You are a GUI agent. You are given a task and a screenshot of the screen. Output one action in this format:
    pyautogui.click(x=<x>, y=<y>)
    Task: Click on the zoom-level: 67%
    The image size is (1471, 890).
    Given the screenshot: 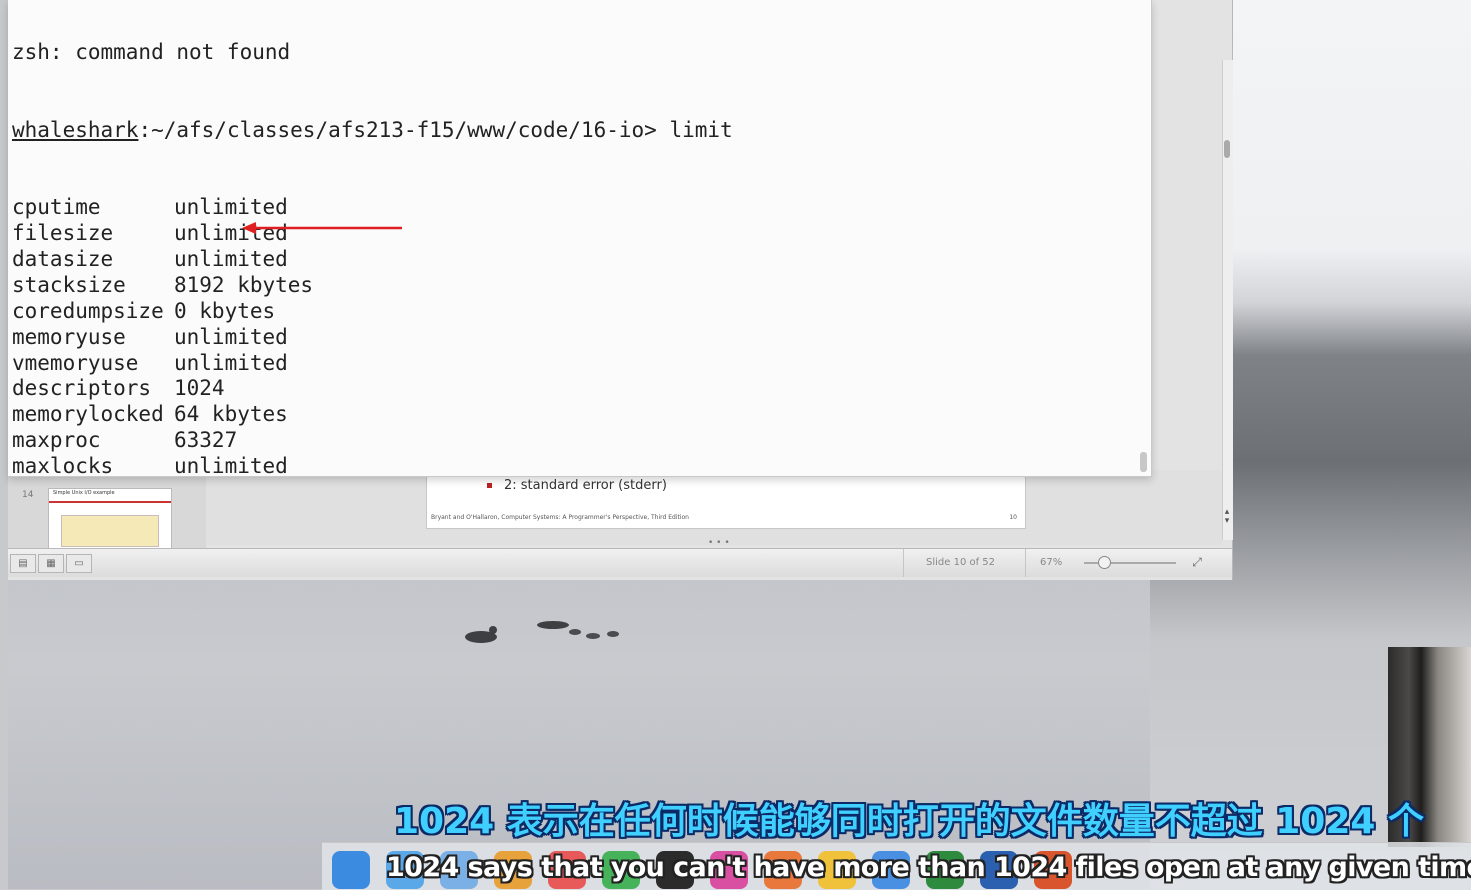 What is the action you would take?
    pyautogui.click(x=1051, y=562)
    